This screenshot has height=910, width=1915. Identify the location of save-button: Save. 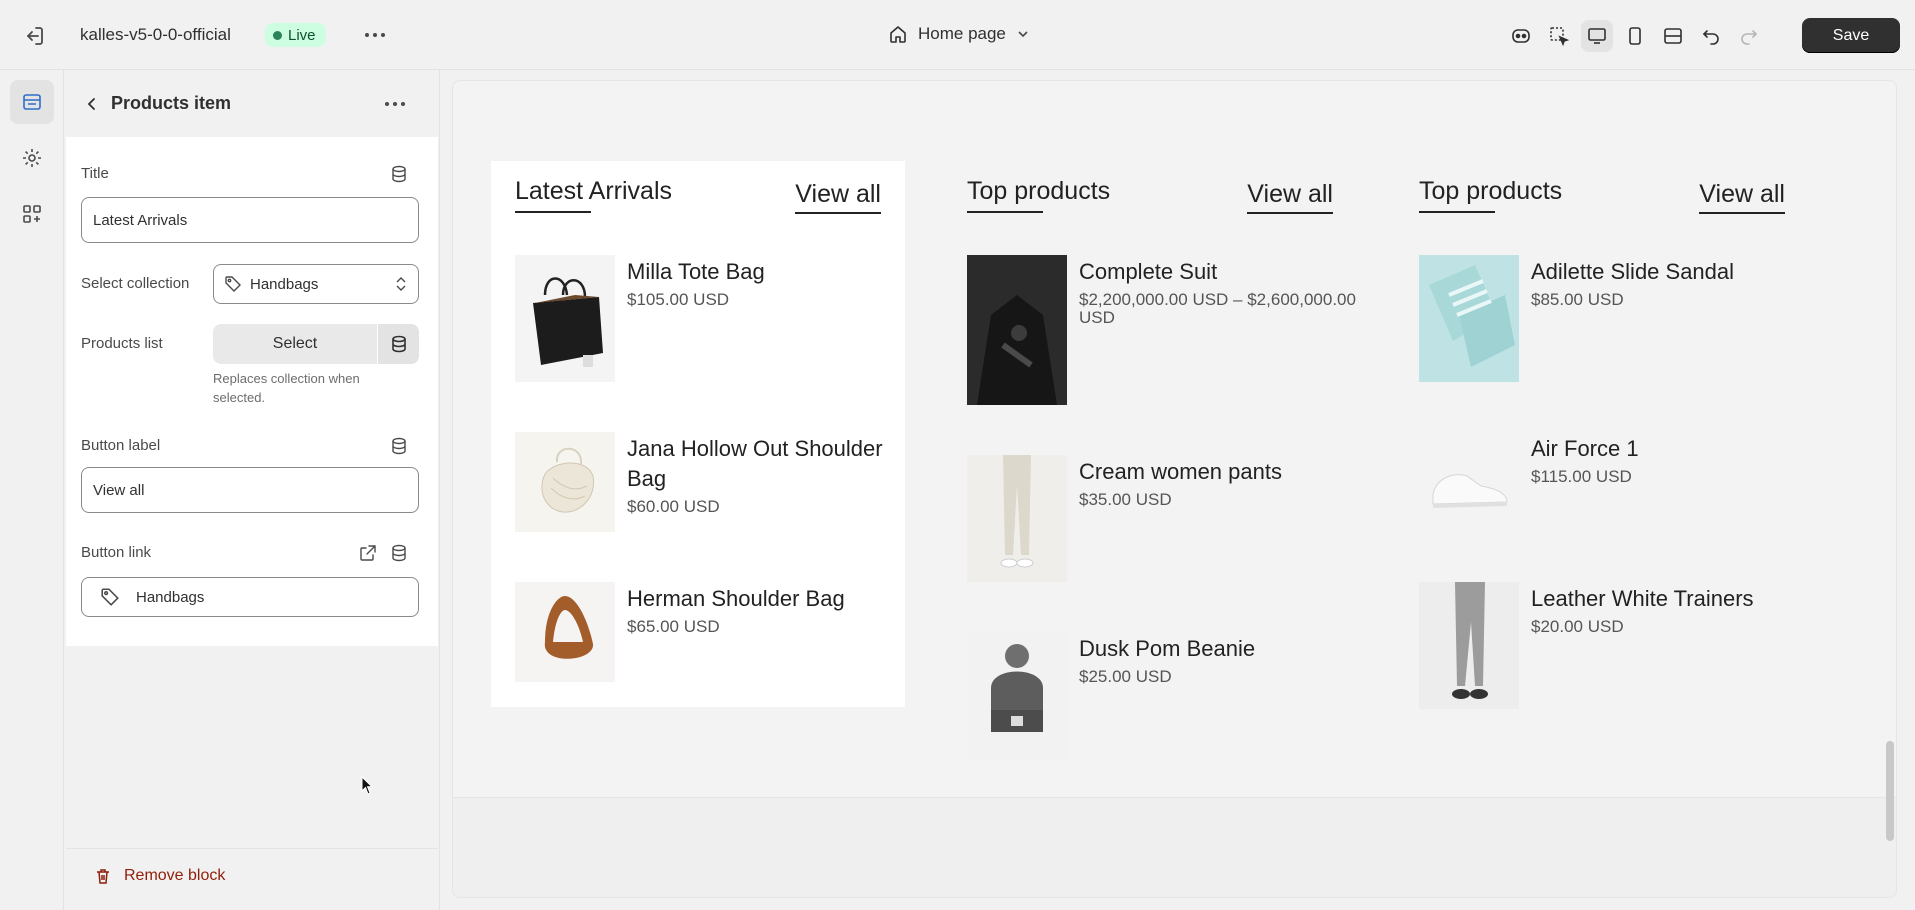
(1851, 35).